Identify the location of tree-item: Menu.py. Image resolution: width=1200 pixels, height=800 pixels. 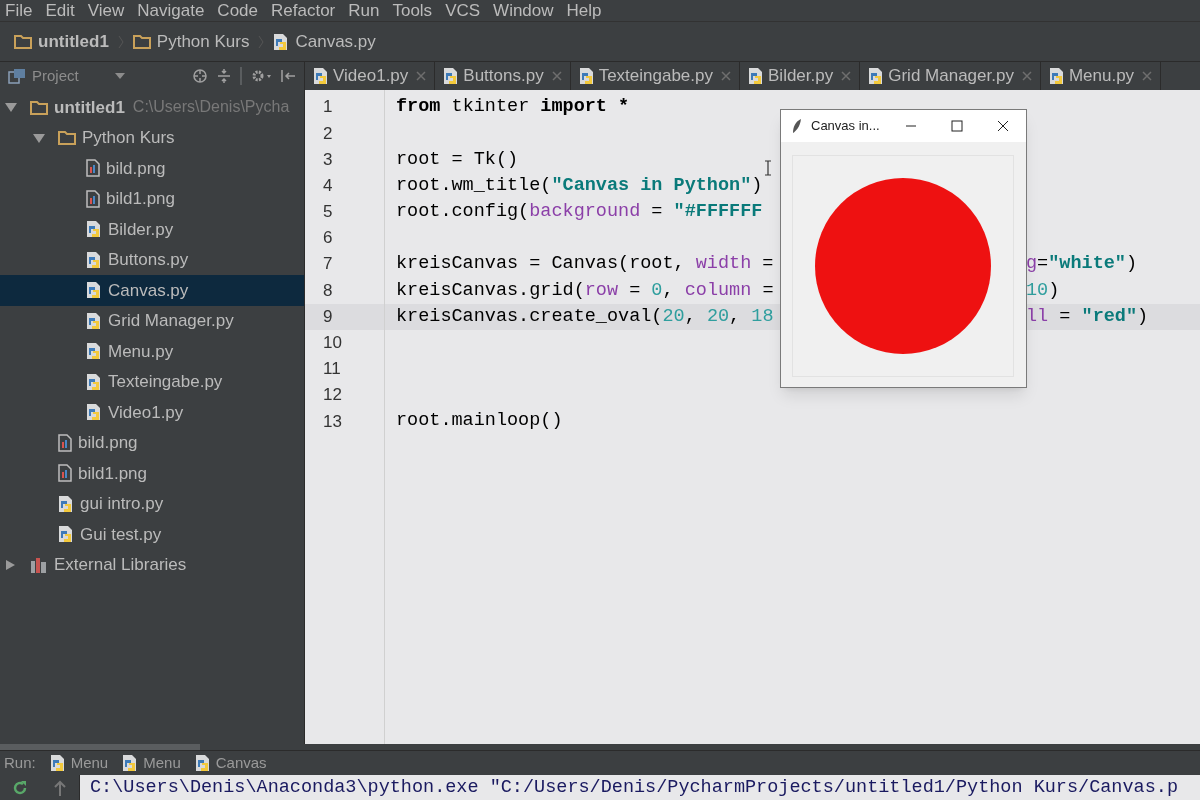
(152, 351).